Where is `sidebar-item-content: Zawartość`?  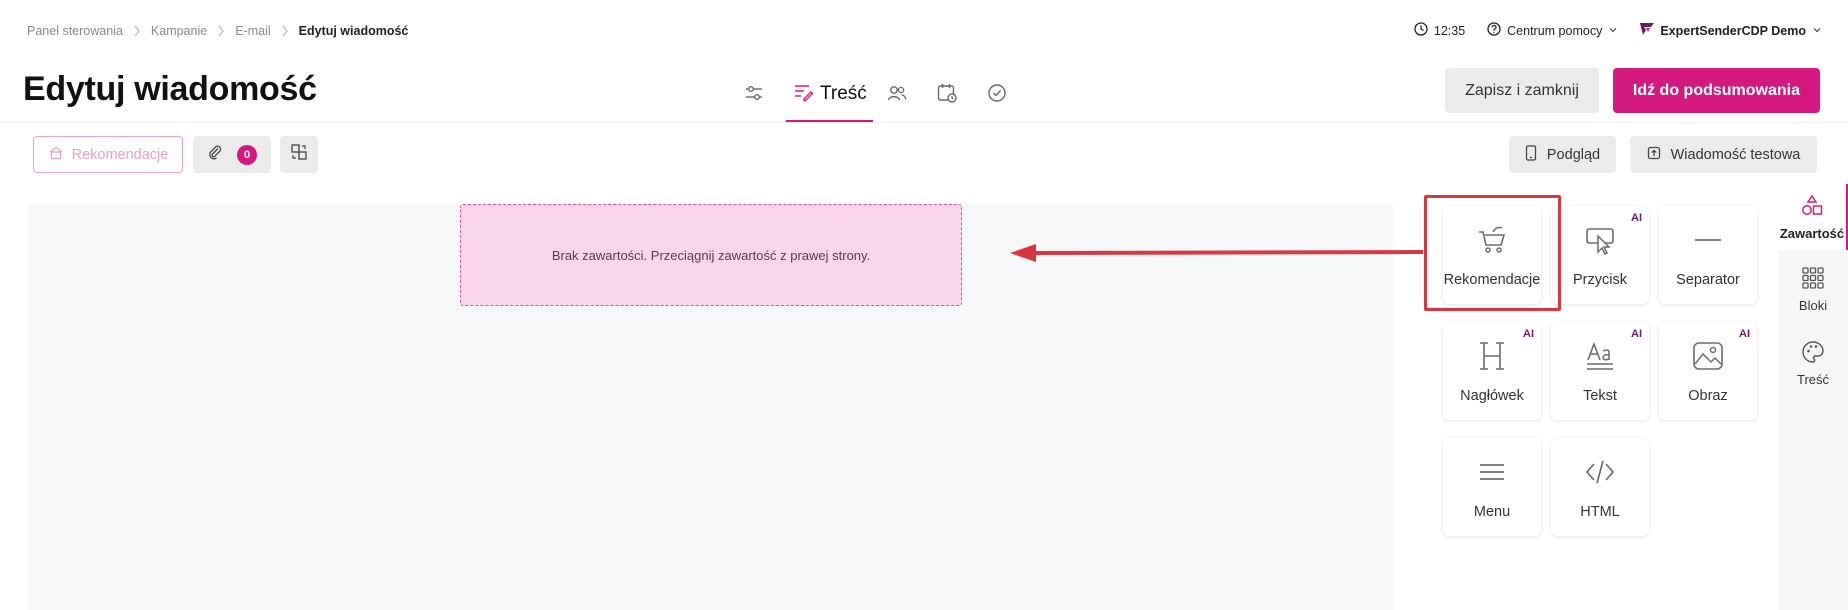
sidebar-item-content: Zawartość is located at coordinates (1813, 217).